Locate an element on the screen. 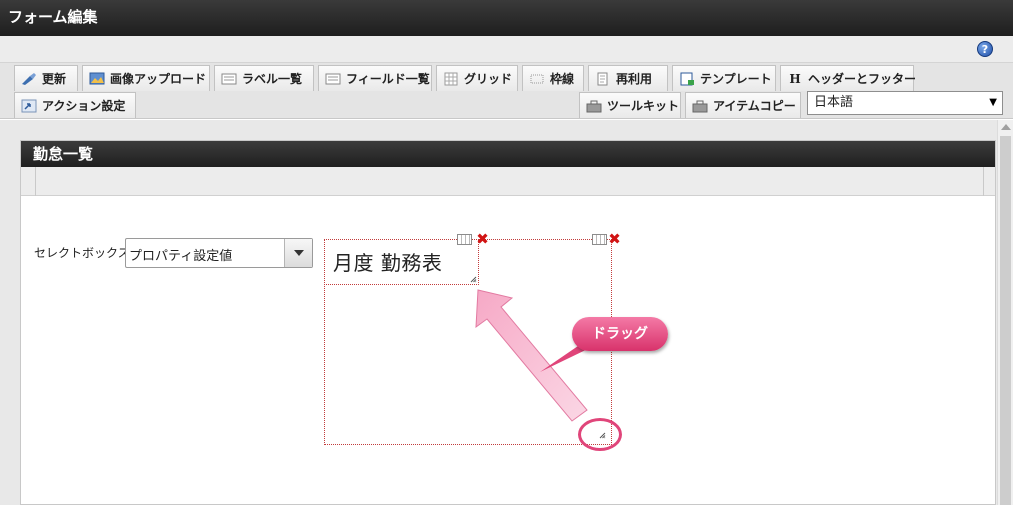  tab-field-list: フィールド一覧 is located at coordinates (375, 78).